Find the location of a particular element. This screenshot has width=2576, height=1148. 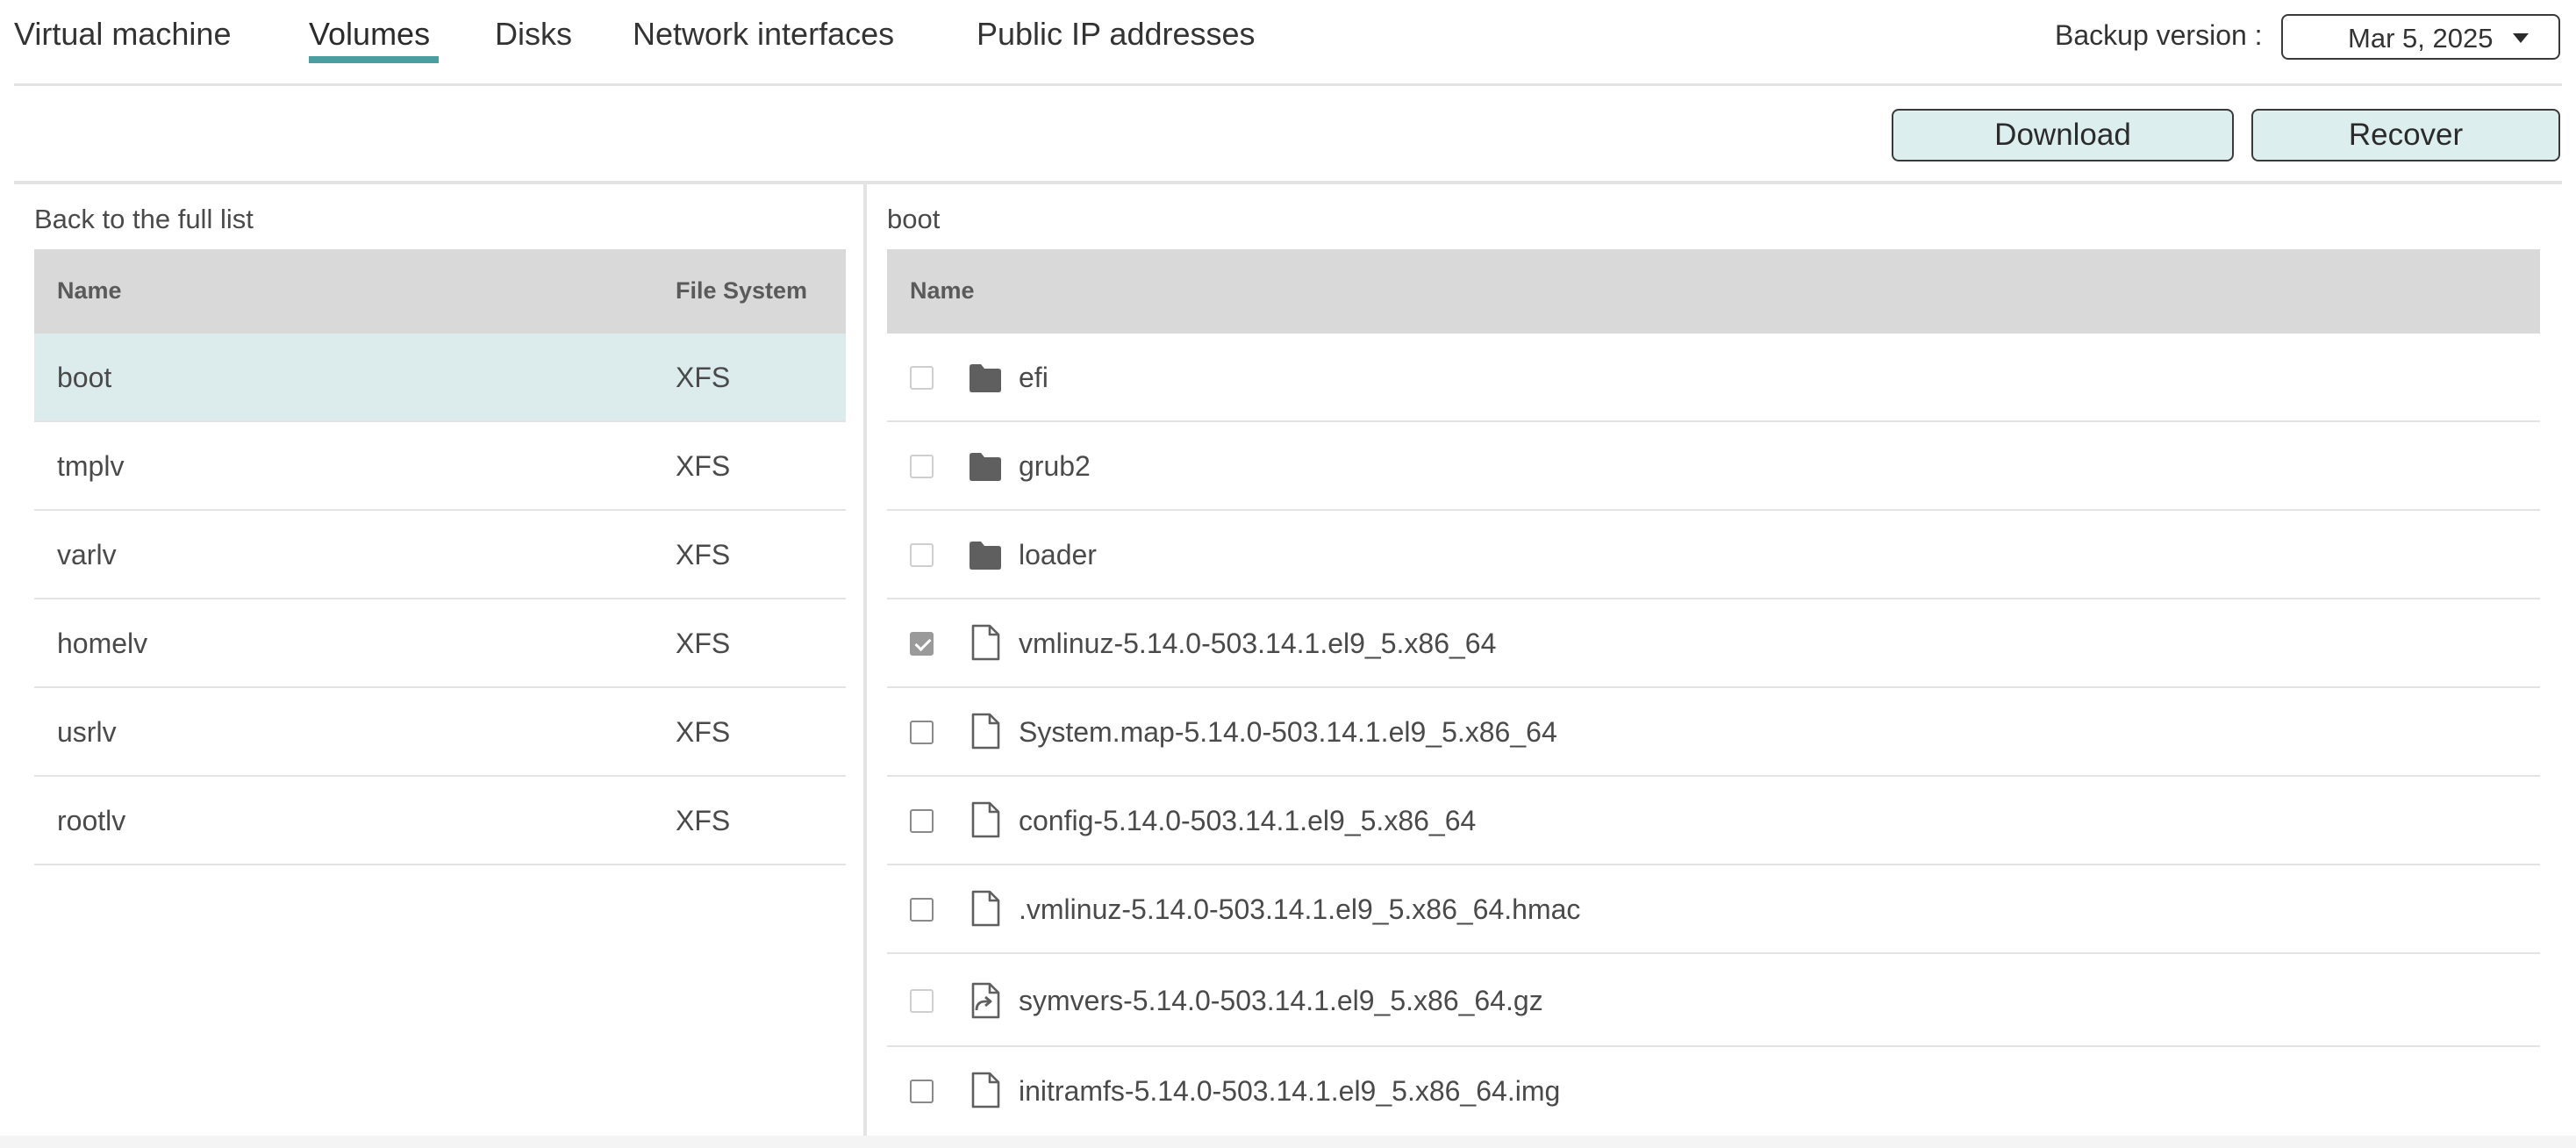

volume-row: usrlv XFS is located at coordinates (440, 732).